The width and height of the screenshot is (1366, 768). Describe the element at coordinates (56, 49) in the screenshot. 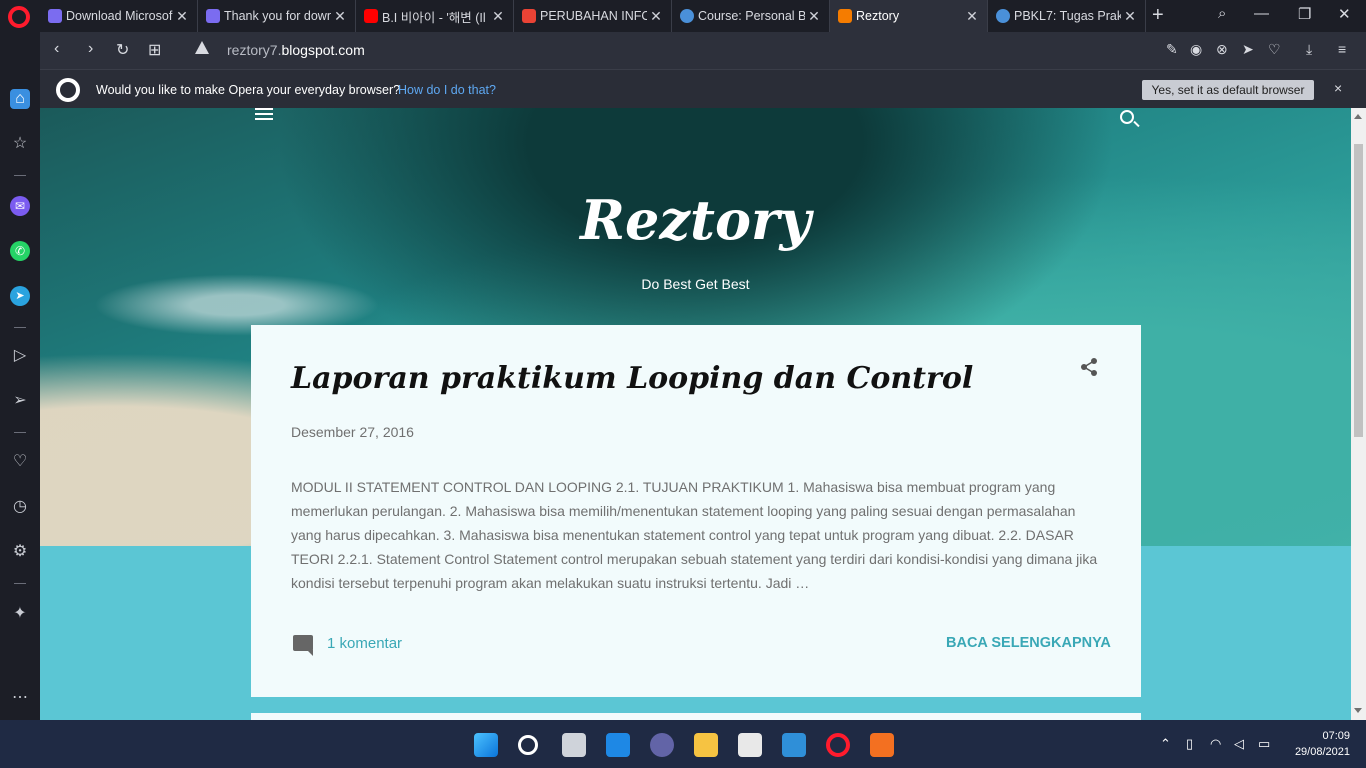

I see `back-icon: ‹` at that location.